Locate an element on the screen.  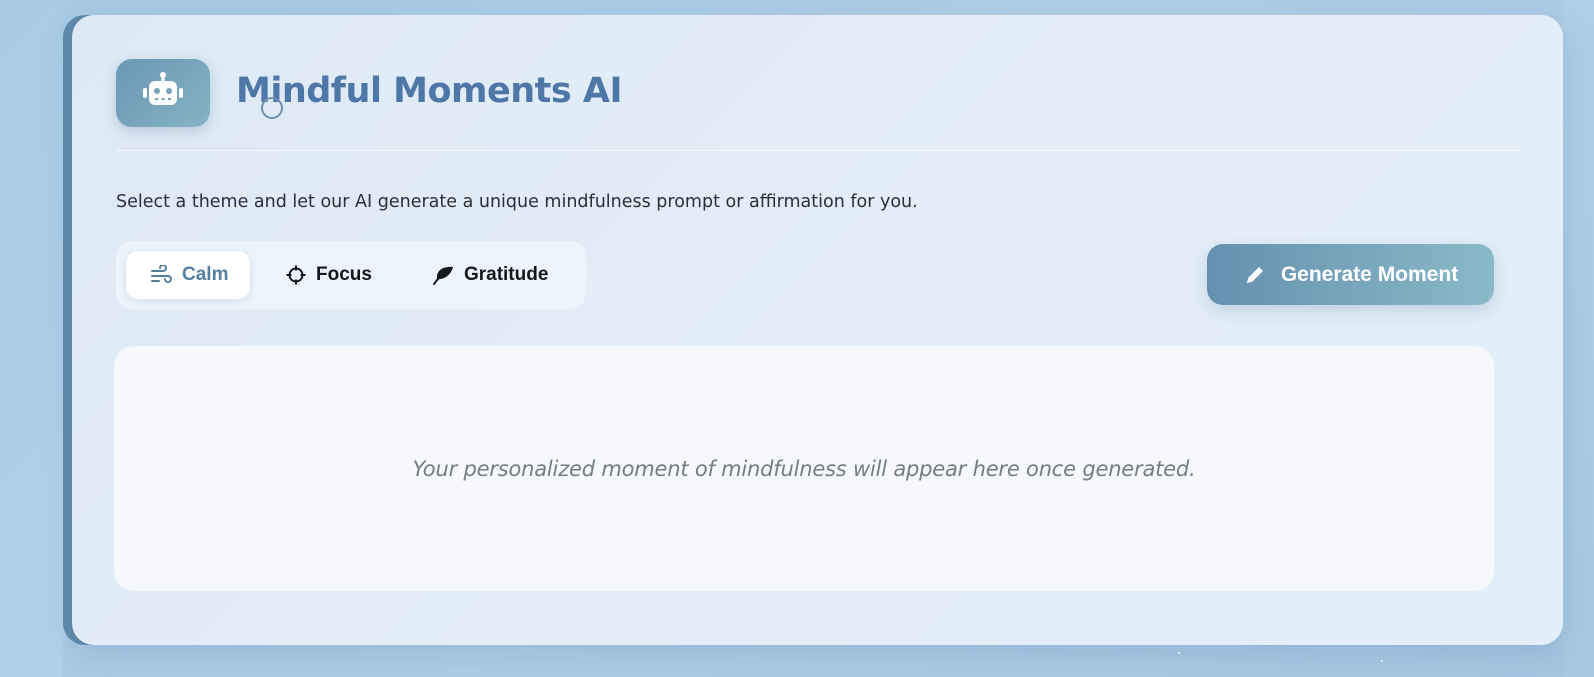
theme-tab-calm: Calm is located at coordinates (188, 275).